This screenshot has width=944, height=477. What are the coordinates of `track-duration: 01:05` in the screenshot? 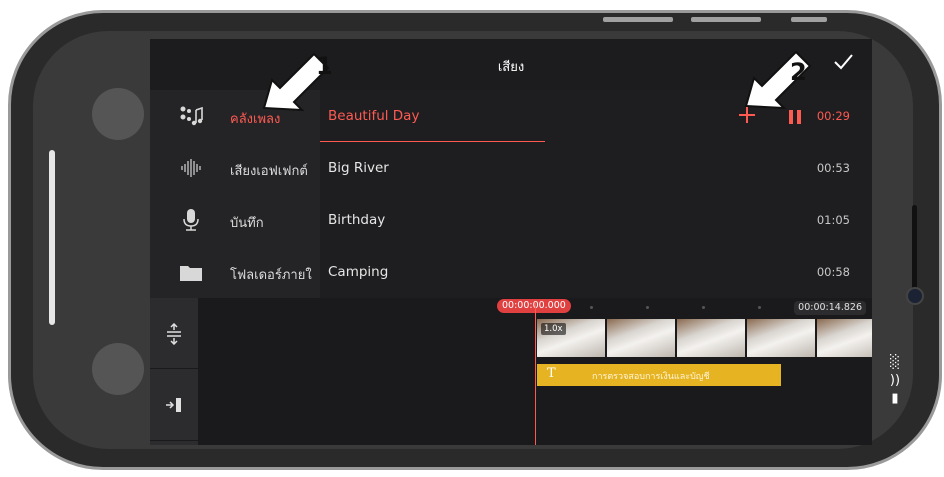 It's located at (833, 220).